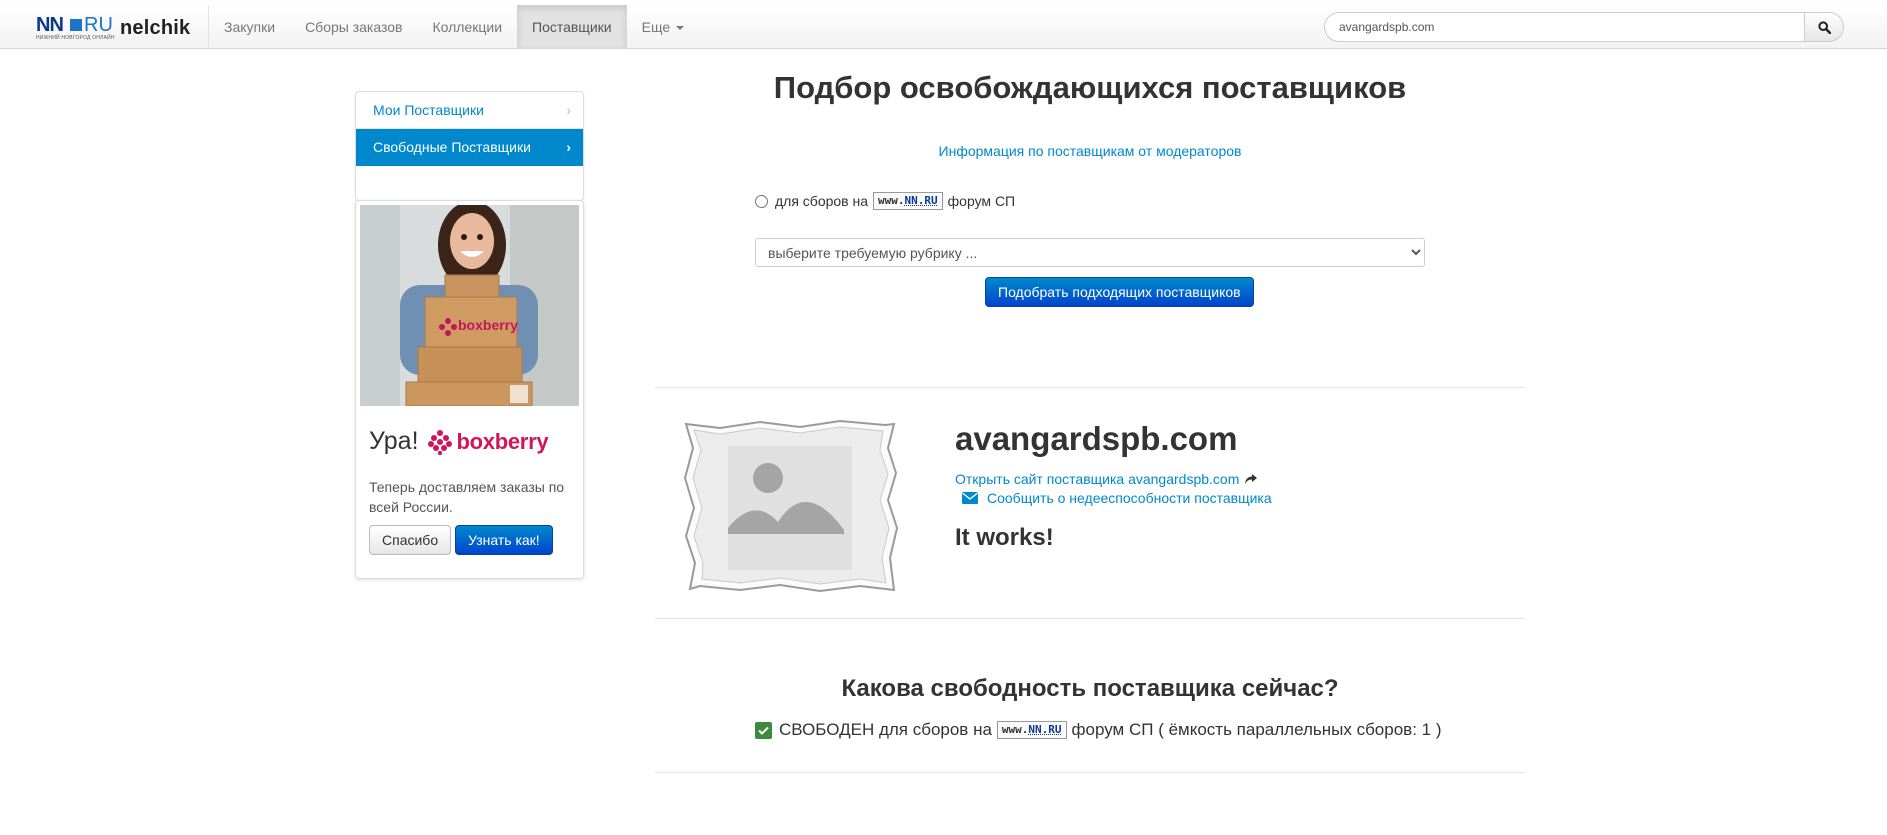 The width and height of the screenshot is (1887, 835). I want to click on open-supplier-site-label: Открыть сайт поставщика avangardspb.com, so click(1097, 479).